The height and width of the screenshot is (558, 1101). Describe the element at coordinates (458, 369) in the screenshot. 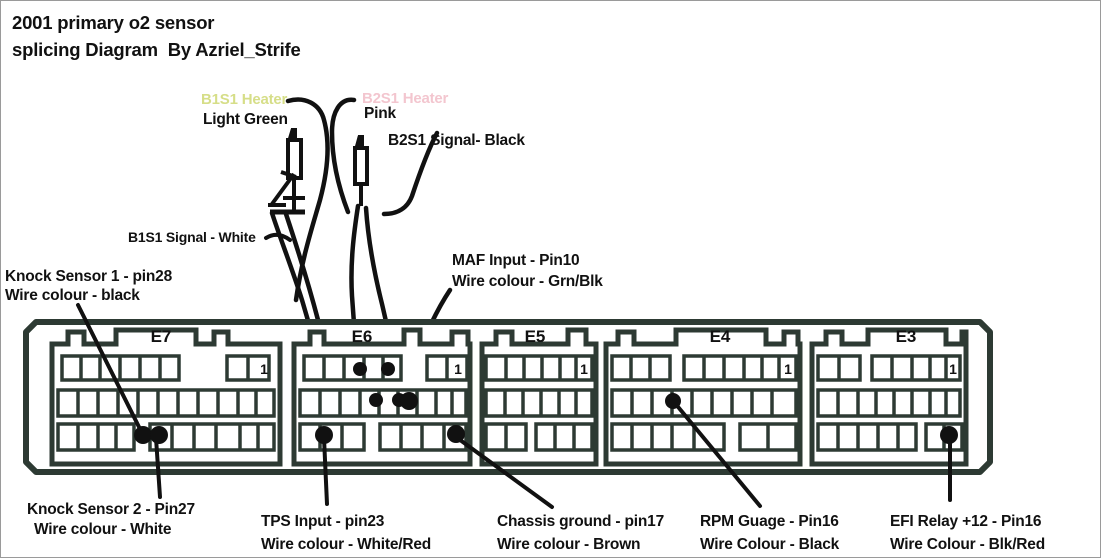

I see `connector-E6-pin1-label: 1` at that location.